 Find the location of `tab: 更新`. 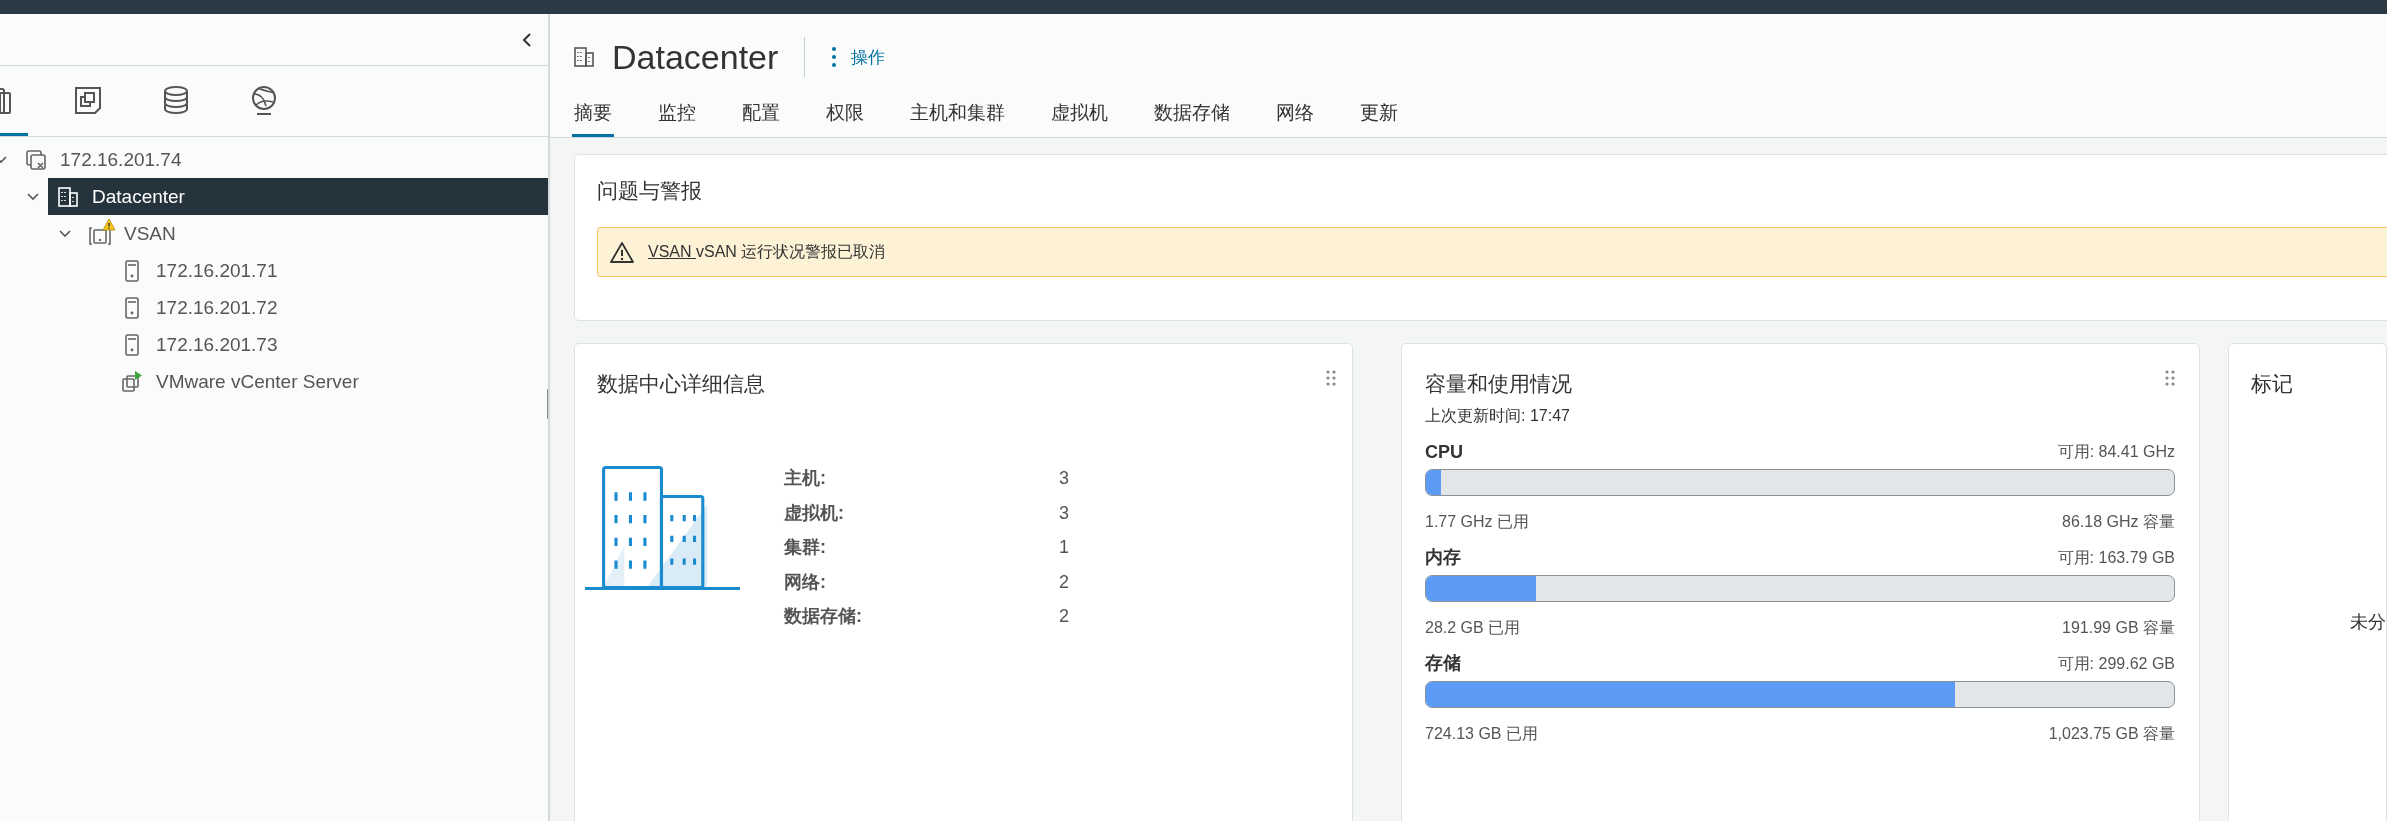

tab: 更新 is located at coordinates (1379, 114).